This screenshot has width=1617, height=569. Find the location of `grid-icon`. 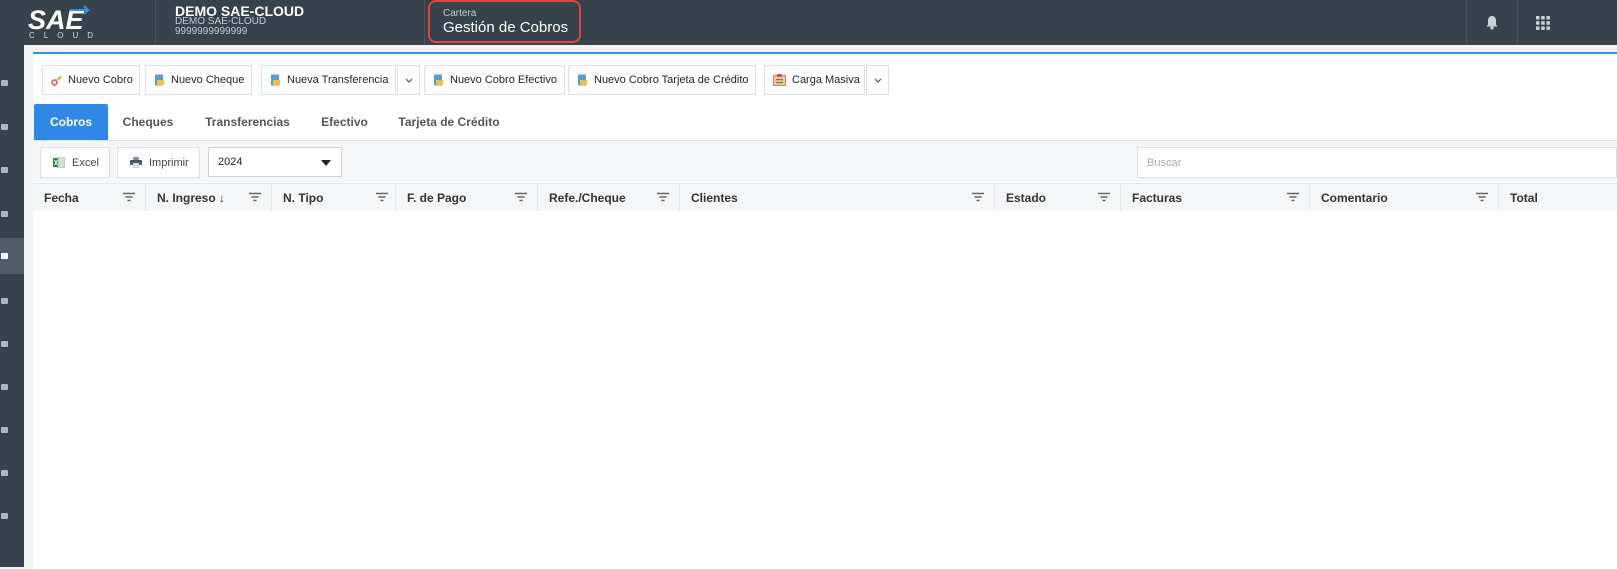

grid-icon is located at coordinates (1543, 22).